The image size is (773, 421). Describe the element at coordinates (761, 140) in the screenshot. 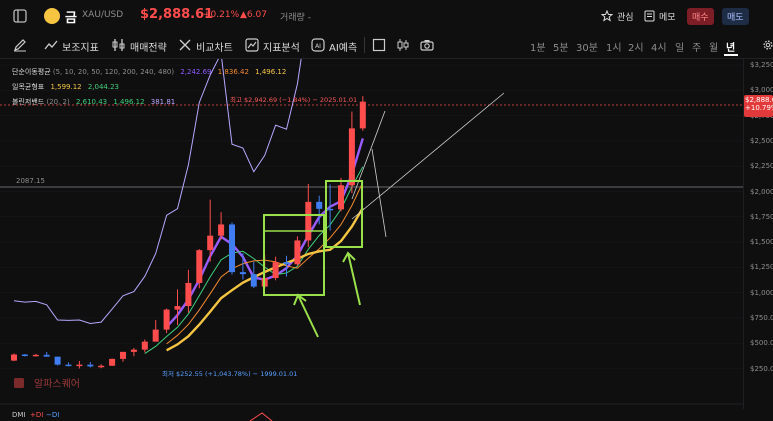

I see `axis-tick-label: $2,500.00` at that location.